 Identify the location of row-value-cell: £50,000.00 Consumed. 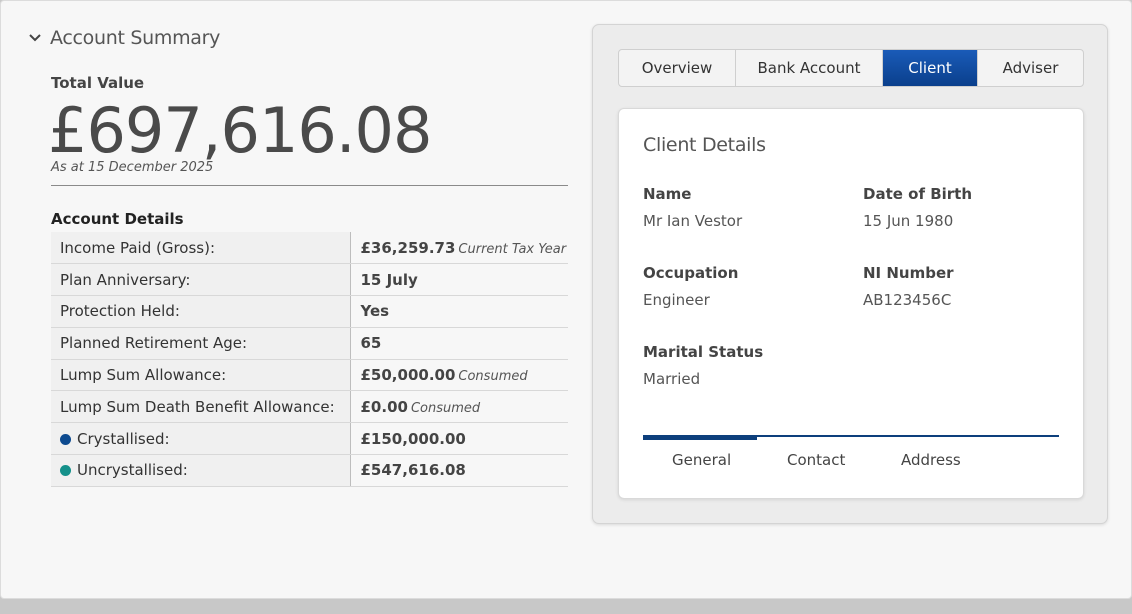
(459, 375).